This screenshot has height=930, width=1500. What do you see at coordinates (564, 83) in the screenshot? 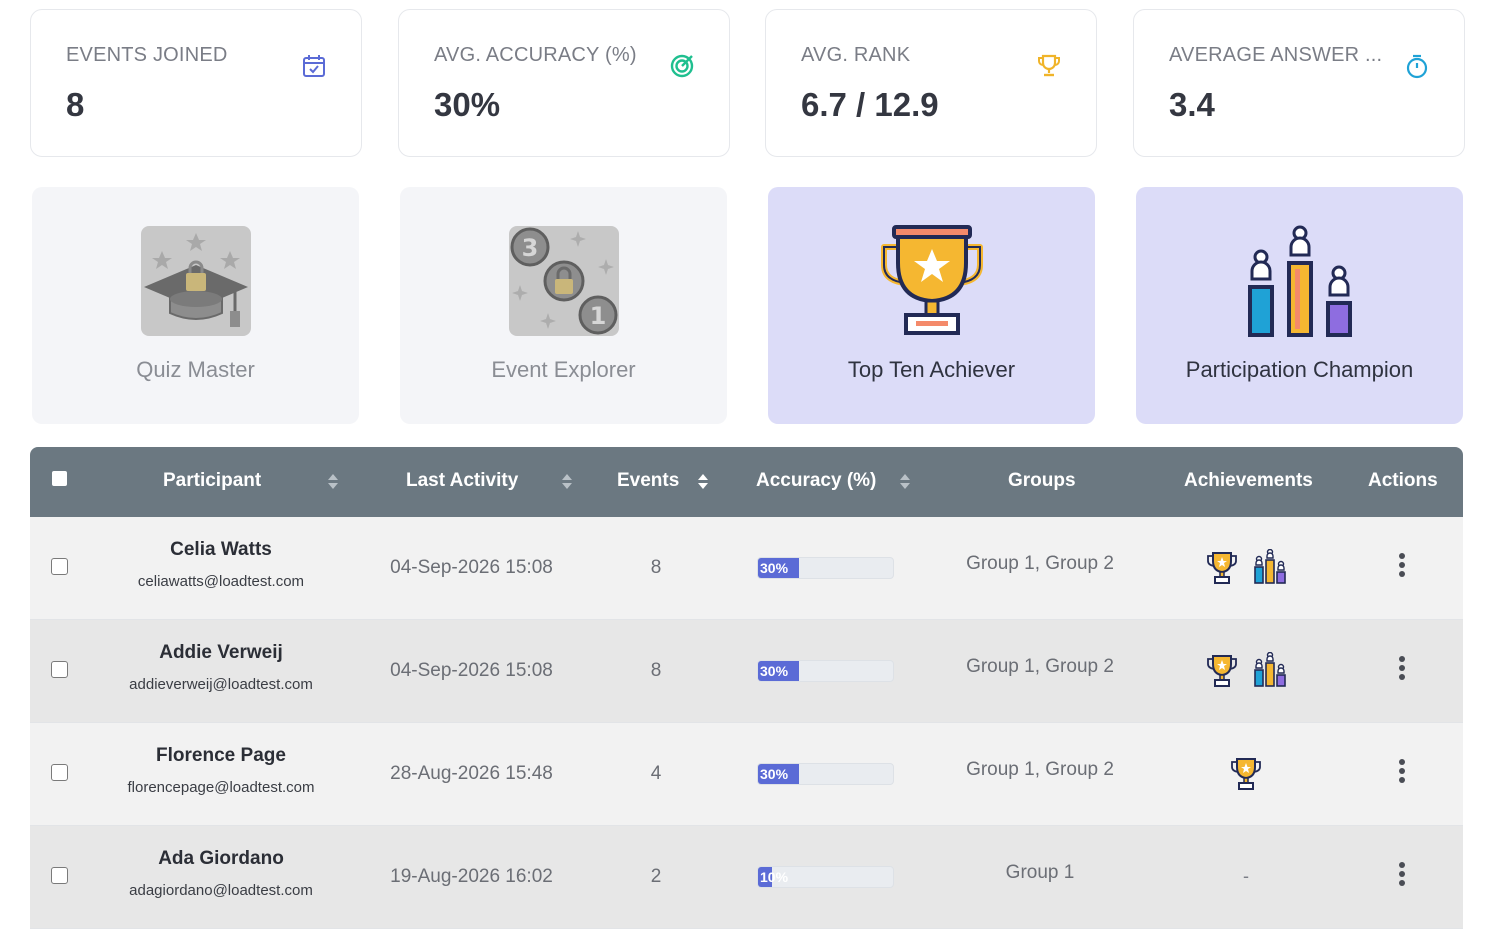
I see `stat-card-avg-accuracy: AVG. ACCURACY (%) 30%` at bounding box center [564, 83].